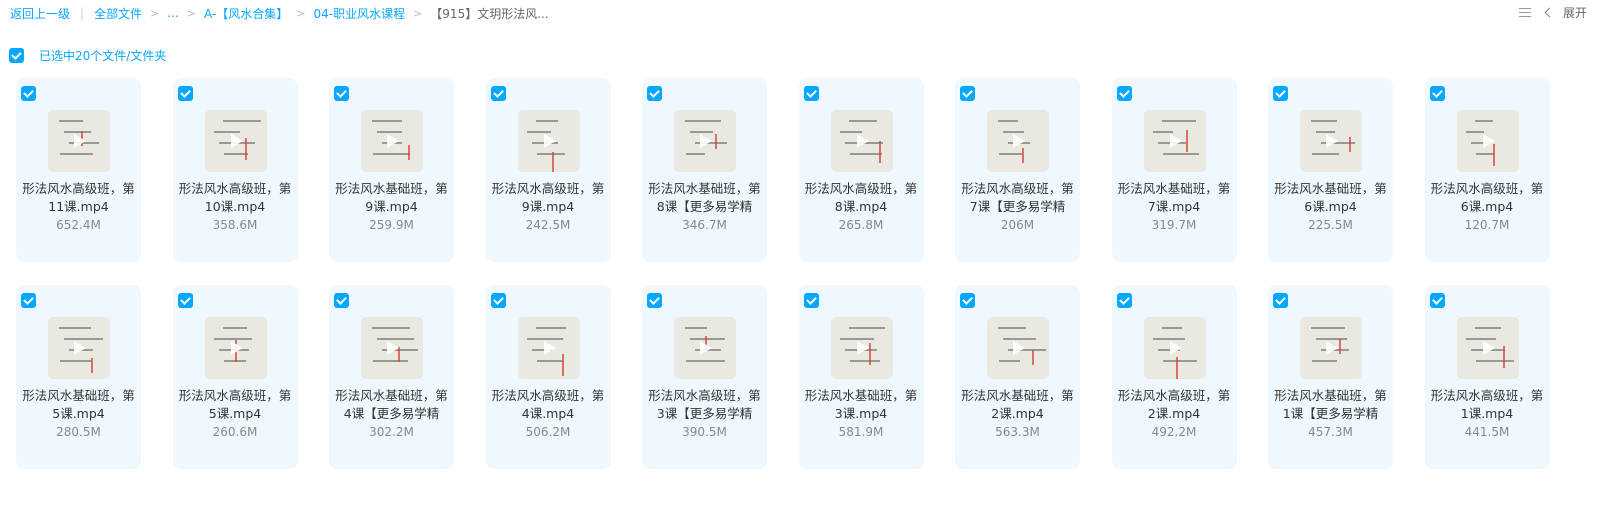  I want to click on play-icon, so click(1019, 141).